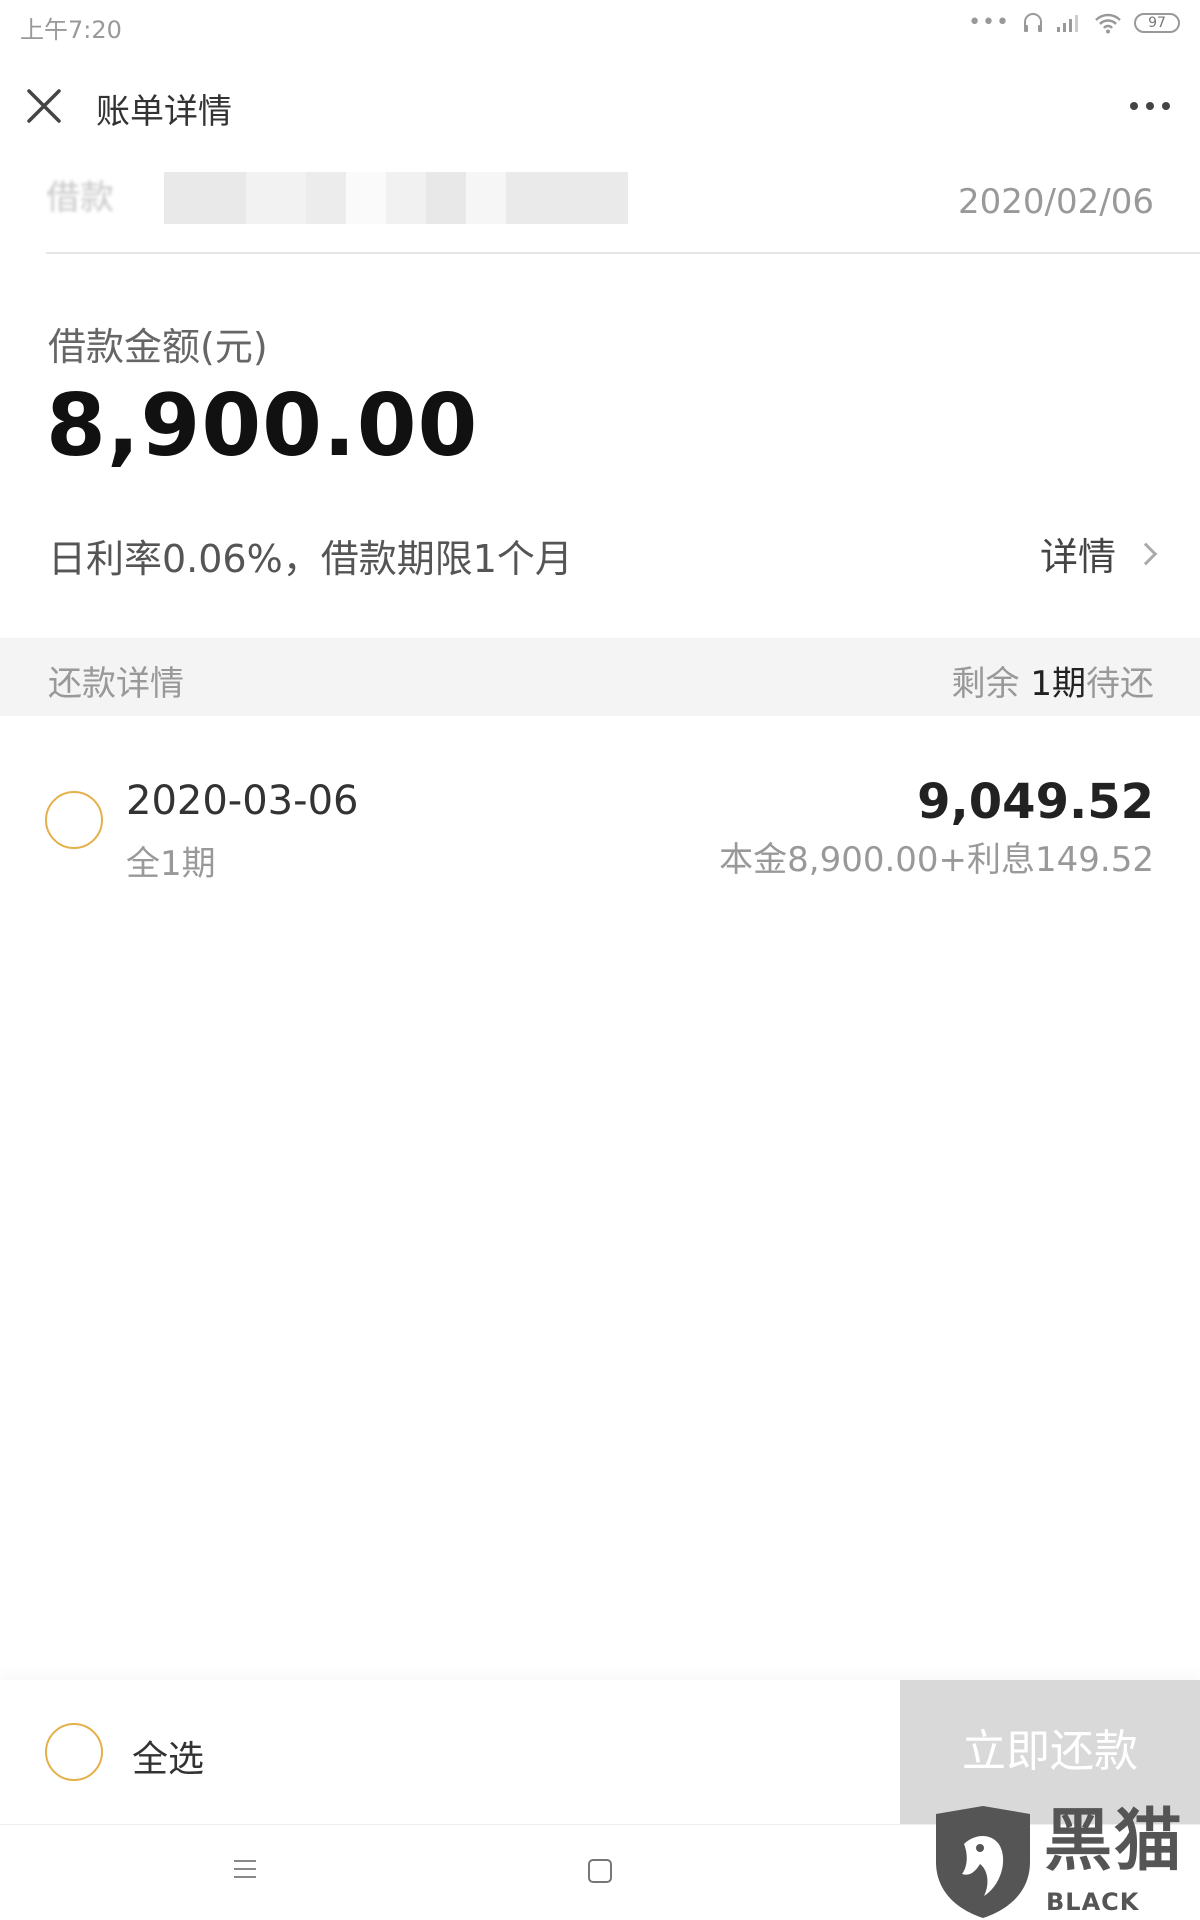  What do you see at coordinates (116, 684) in the screenshot?
I see `repayment-section-title: 还款详情` at bounding box center [116, 684].